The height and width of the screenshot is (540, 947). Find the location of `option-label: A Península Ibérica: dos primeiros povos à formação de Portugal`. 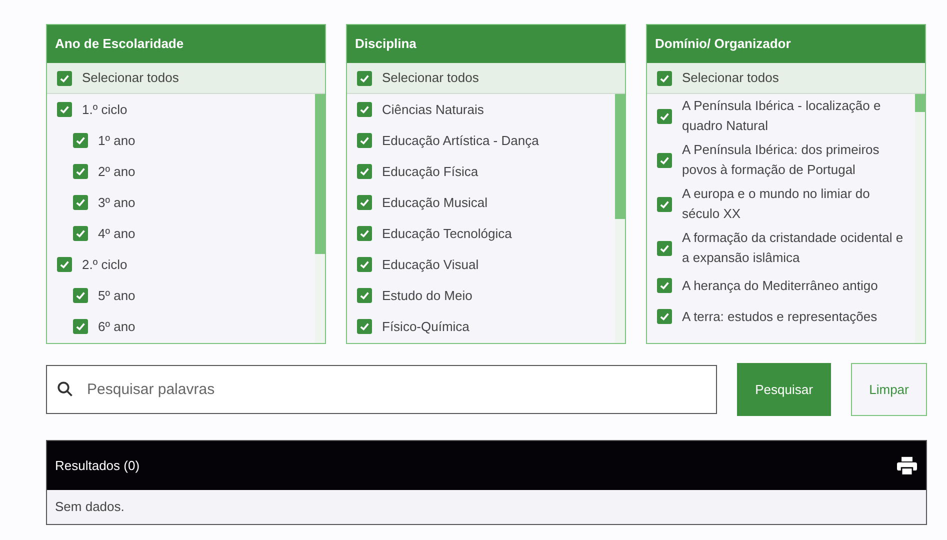

option-label: A Península Ibérica: dos primeiros povos à formação de Portugal is located at coordinates (795, 160).